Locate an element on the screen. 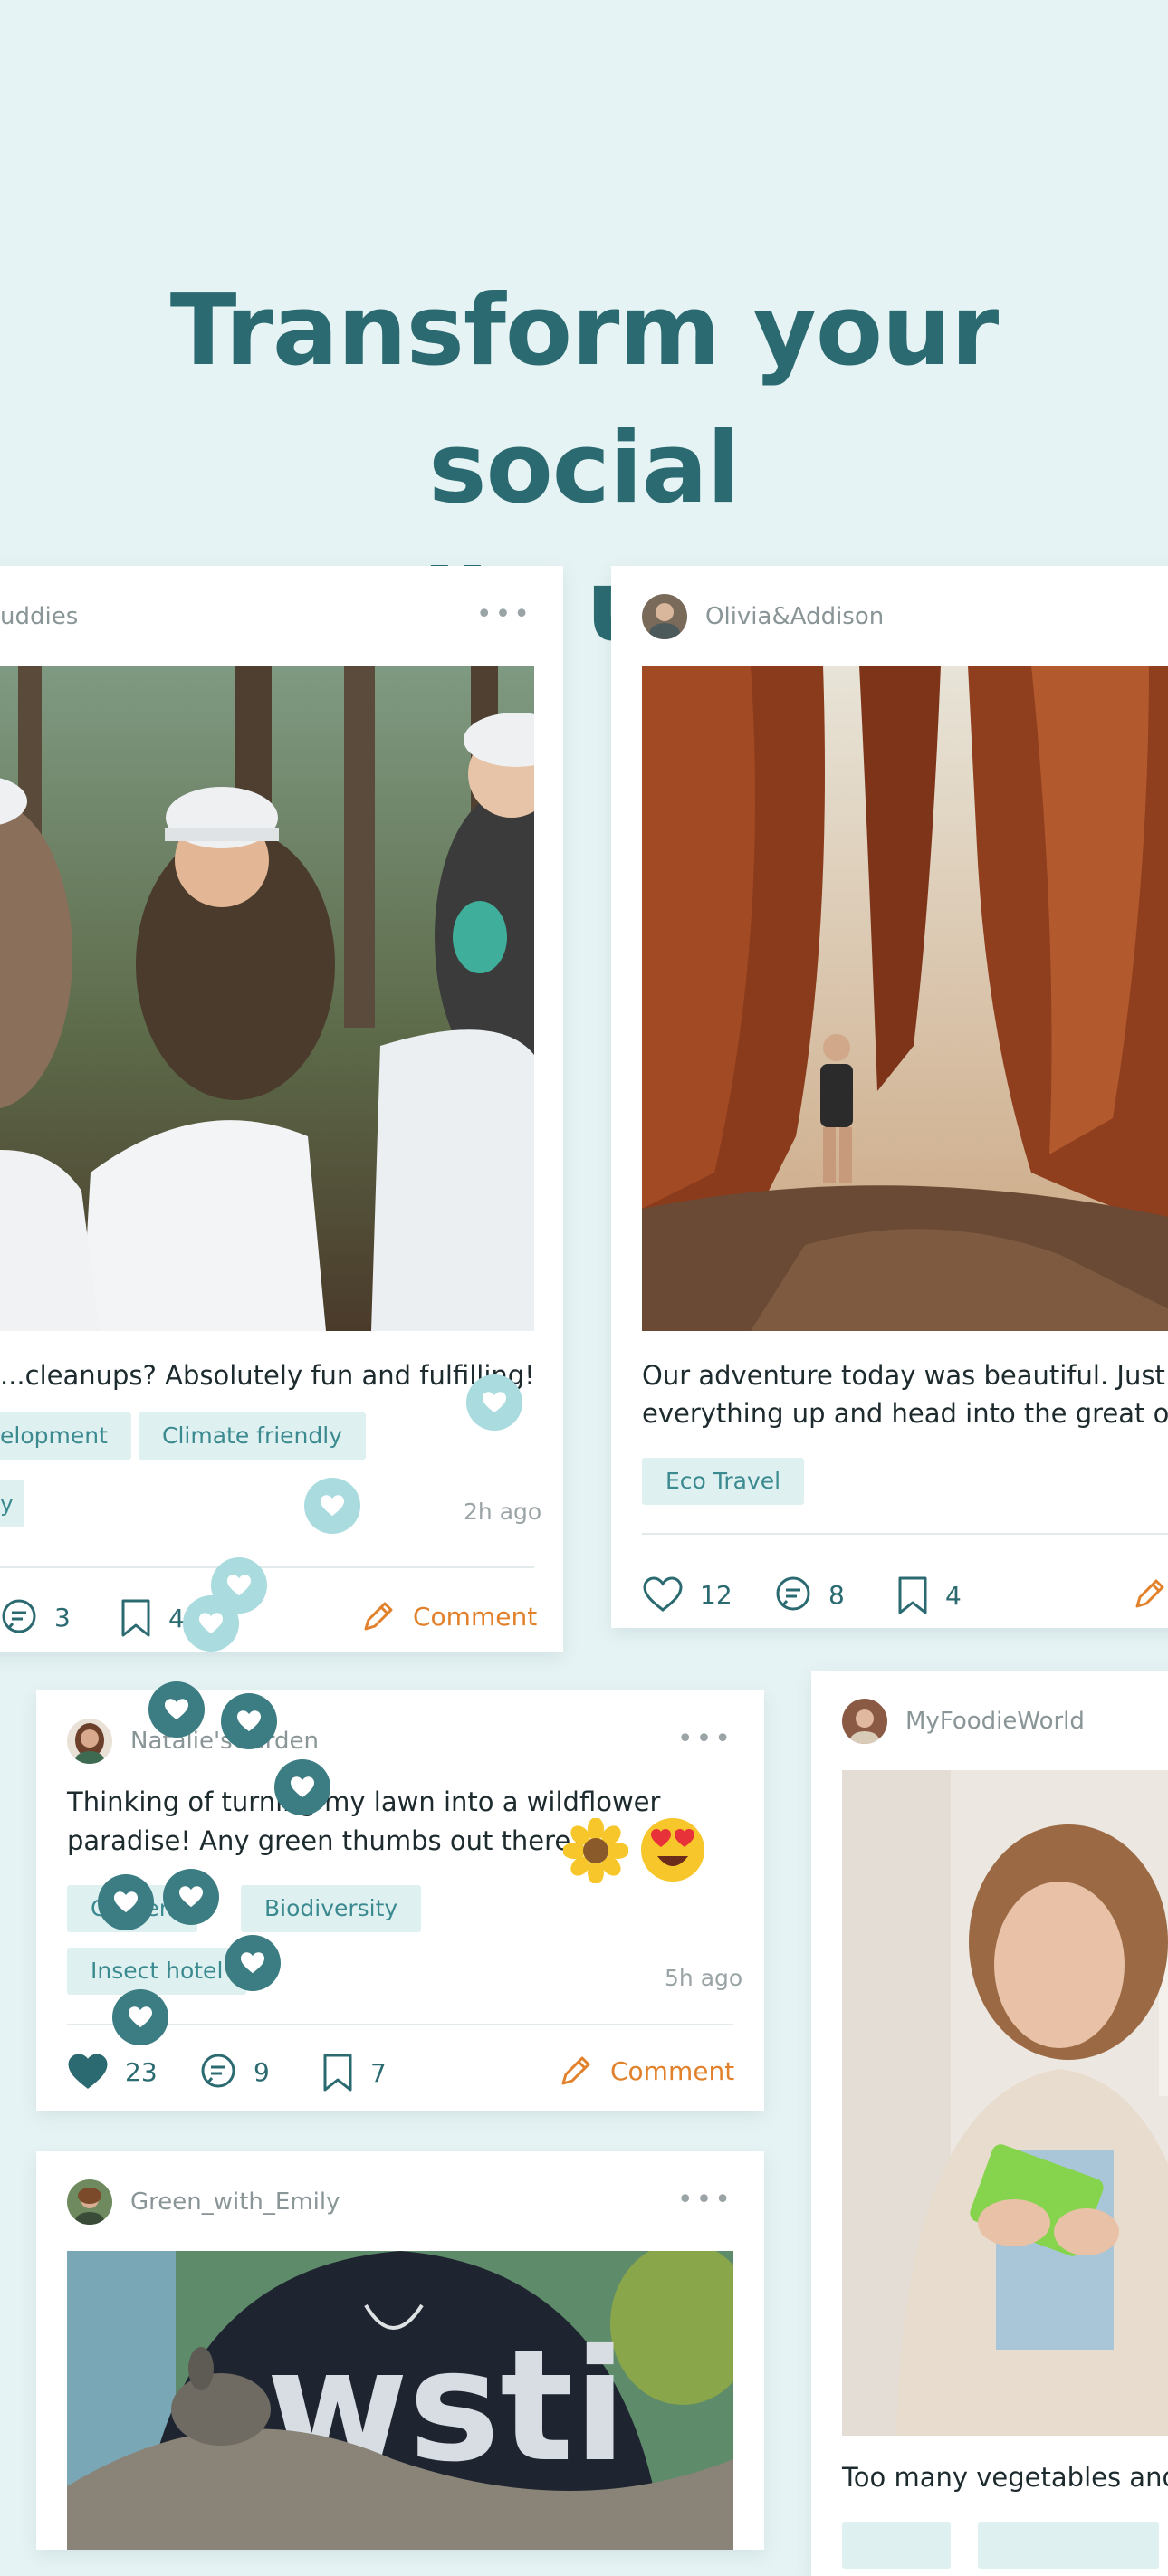 This screenshot has width=1168, height=2576. comments-count-button: 9 is located at coordinates (234, 2072).